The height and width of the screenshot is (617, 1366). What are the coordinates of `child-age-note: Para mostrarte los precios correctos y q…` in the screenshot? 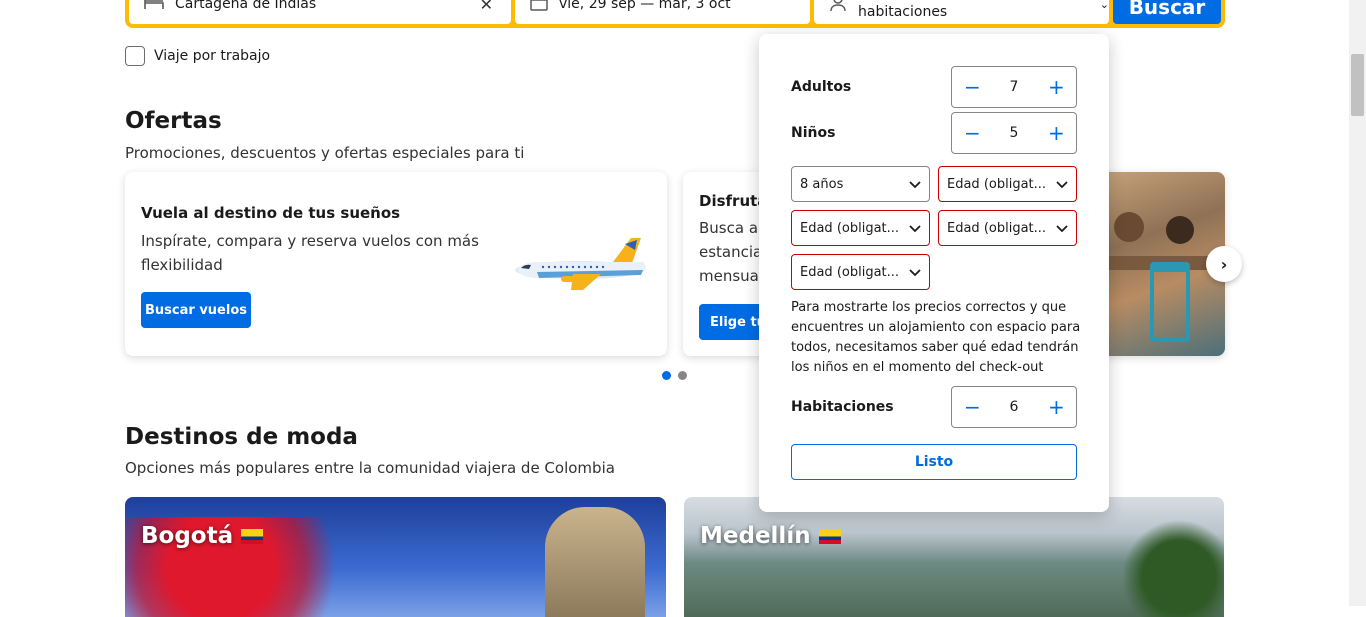 It's located at (936, 337).